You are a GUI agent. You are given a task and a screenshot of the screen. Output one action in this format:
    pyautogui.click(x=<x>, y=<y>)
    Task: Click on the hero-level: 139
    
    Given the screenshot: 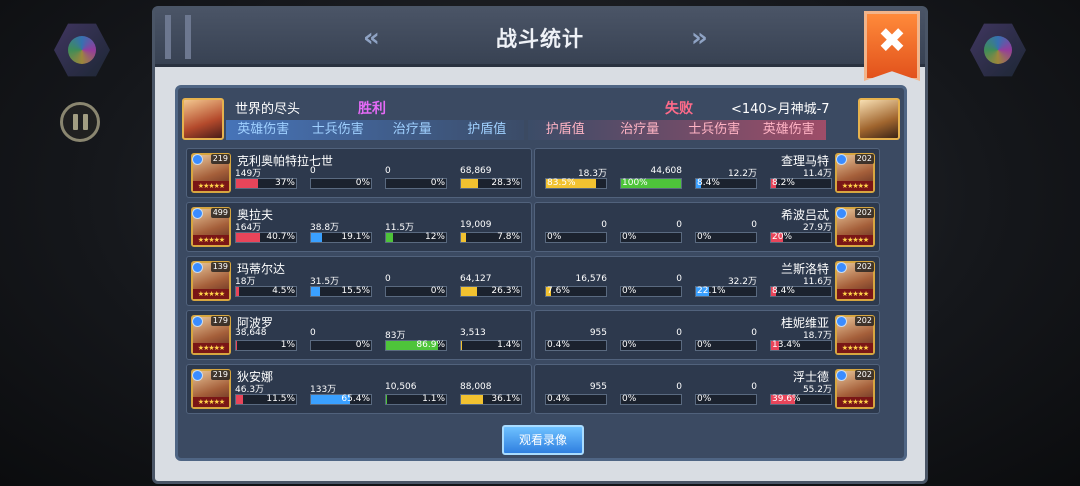 What is the action you would take?
    pyautogui.click(x=220, y=267)
    